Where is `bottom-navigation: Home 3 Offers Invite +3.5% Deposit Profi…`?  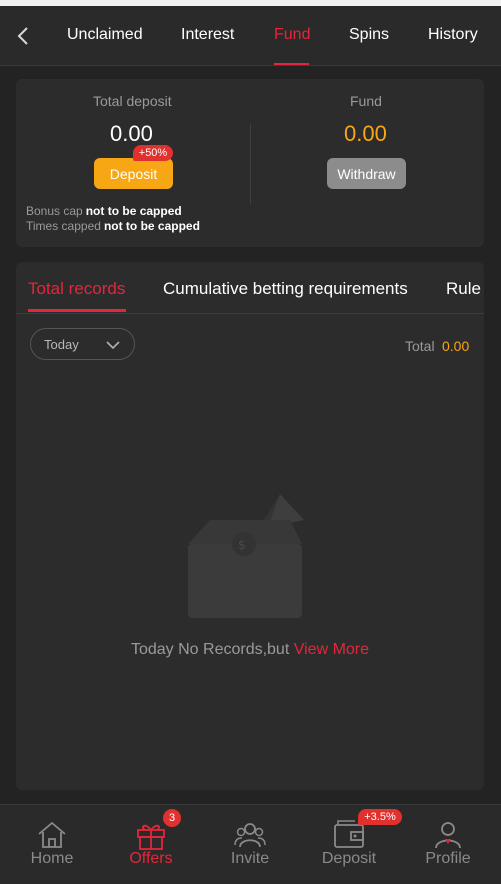
bottom-navigation: Home 3 Offers Invite +3.5% Deposit Profi… is located at coordinates (250, 844).